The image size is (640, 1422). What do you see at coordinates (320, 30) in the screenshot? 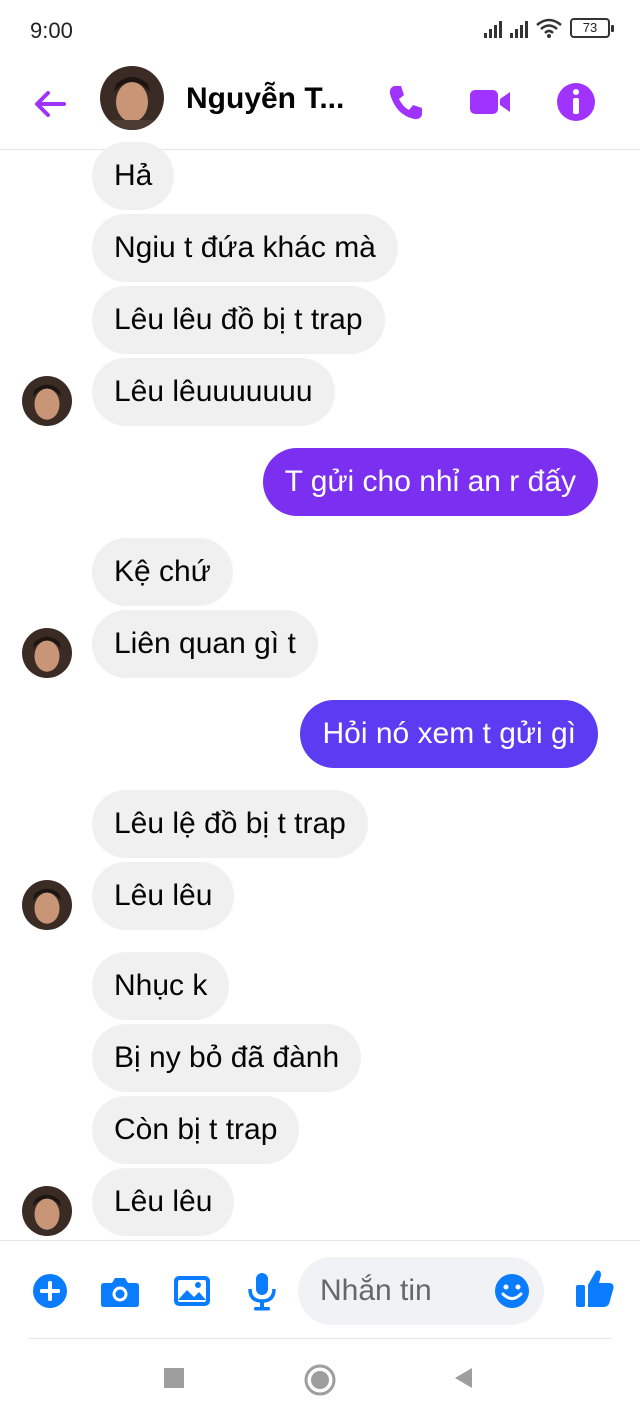
I see `status-bar: 9:00 73` at bounding box center [320, 30].